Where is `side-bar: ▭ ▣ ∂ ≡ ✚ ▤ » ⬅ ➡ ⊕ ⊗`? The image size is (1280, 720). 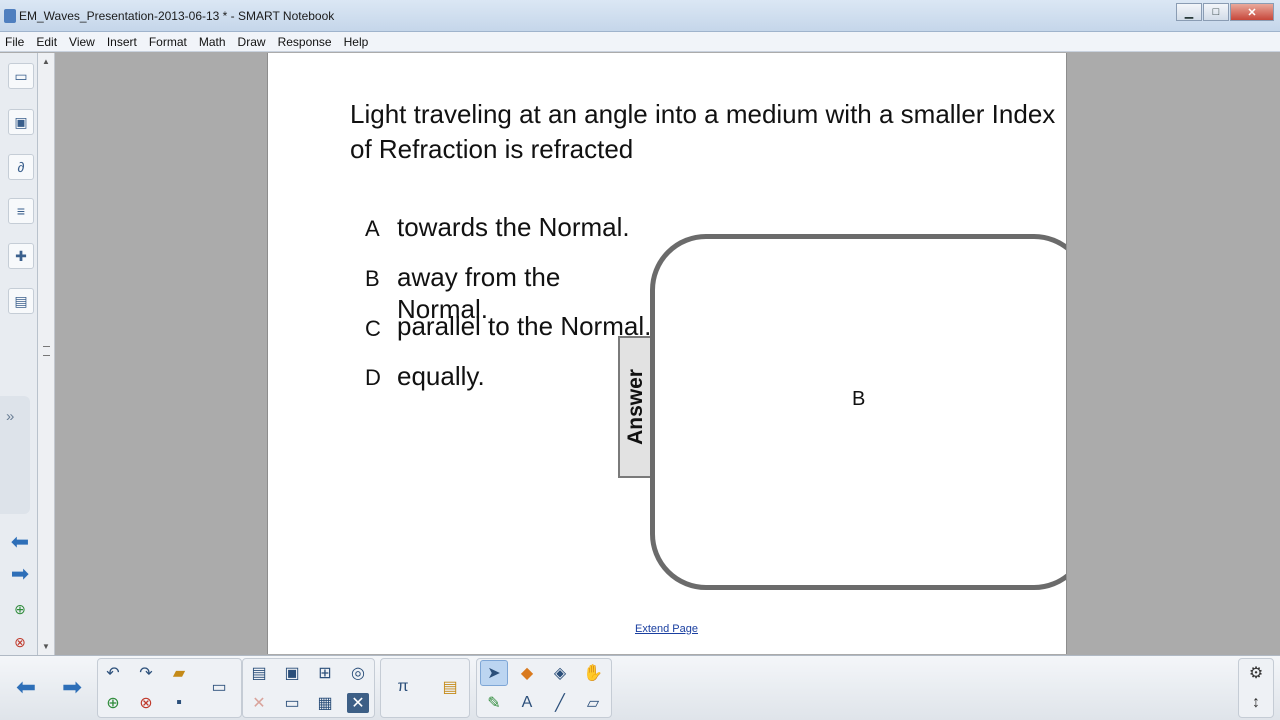
side-bar: ▭ ▣ ∂ ≡ ✚ ▤ » ⬅ ➡ ⊕ ⊗ is located at coordinates (19, 354).